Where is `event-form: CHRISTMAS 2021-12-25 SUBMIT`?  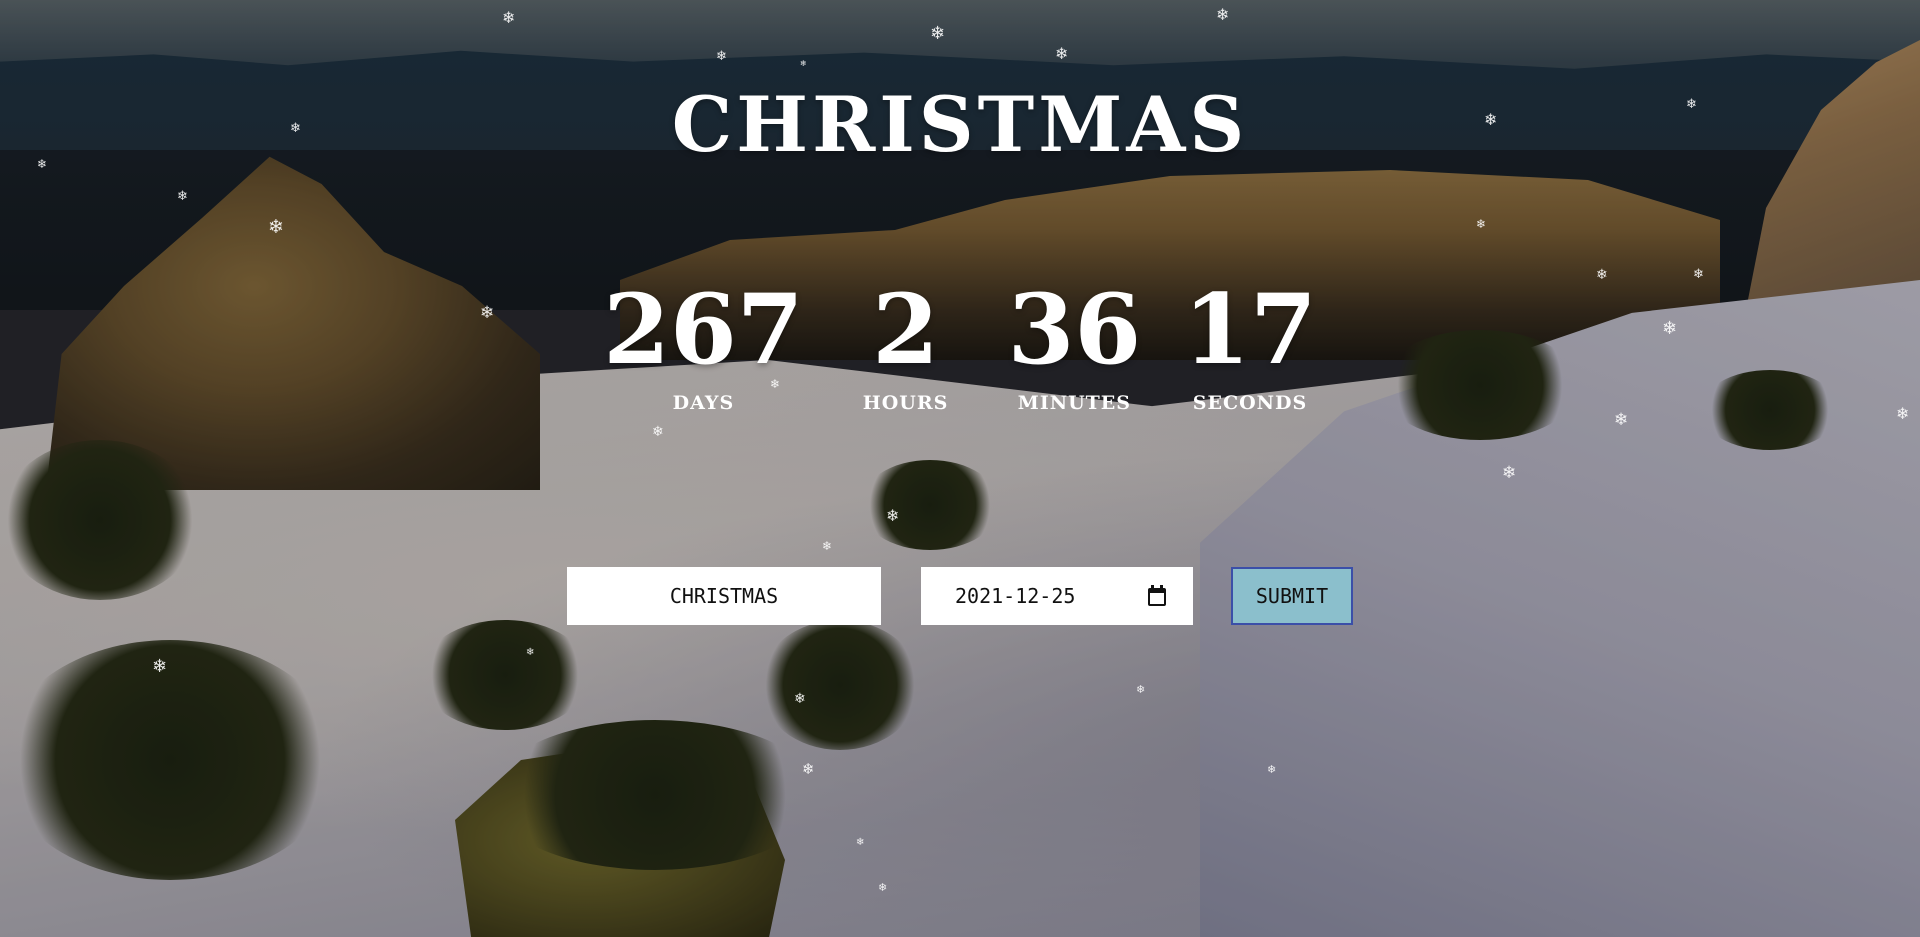
event-form: CHRISTMAS 2021-12-25 SUBMIT is located at coordinates (960, 596).